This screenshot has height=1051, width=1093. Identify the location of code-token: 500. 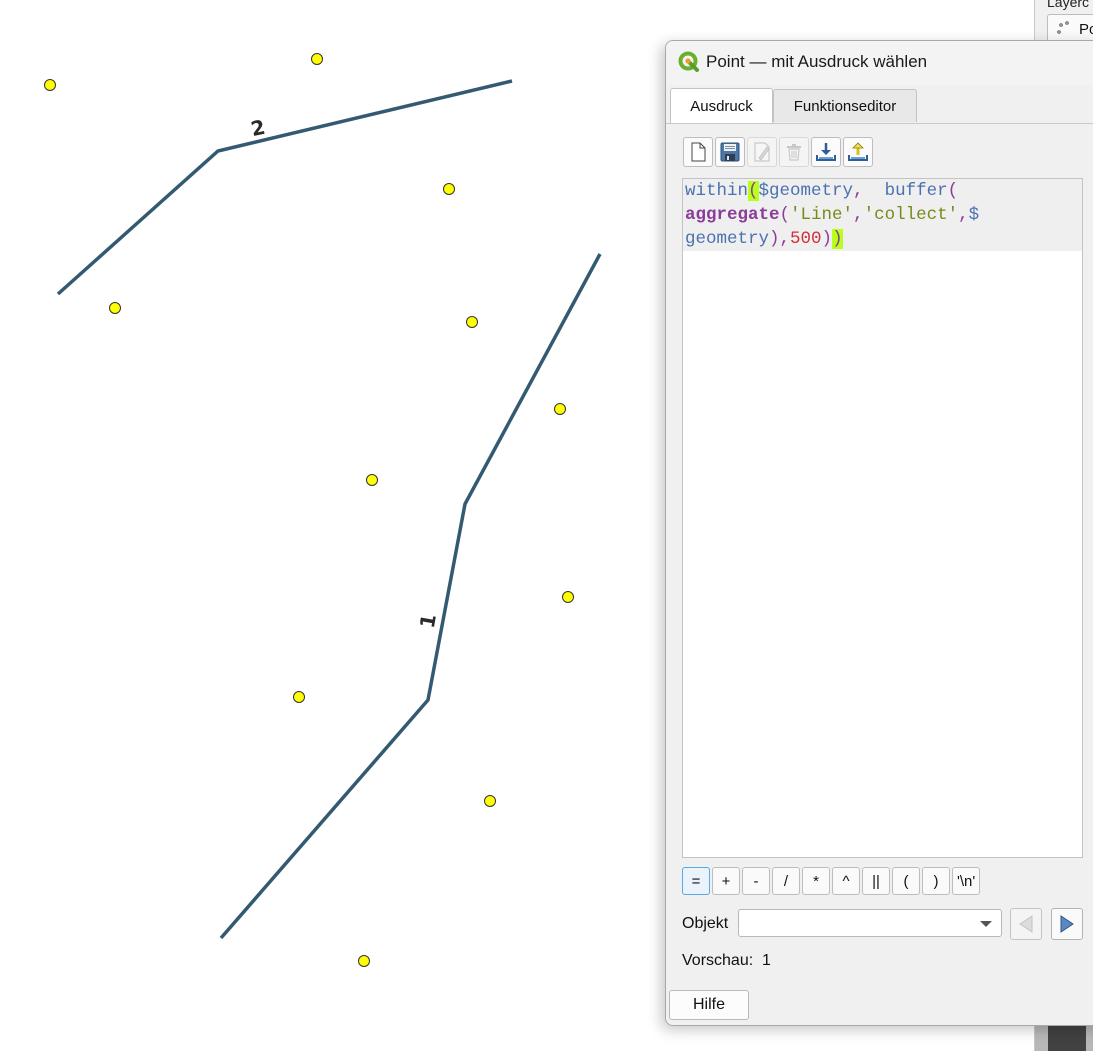
(806, 239).